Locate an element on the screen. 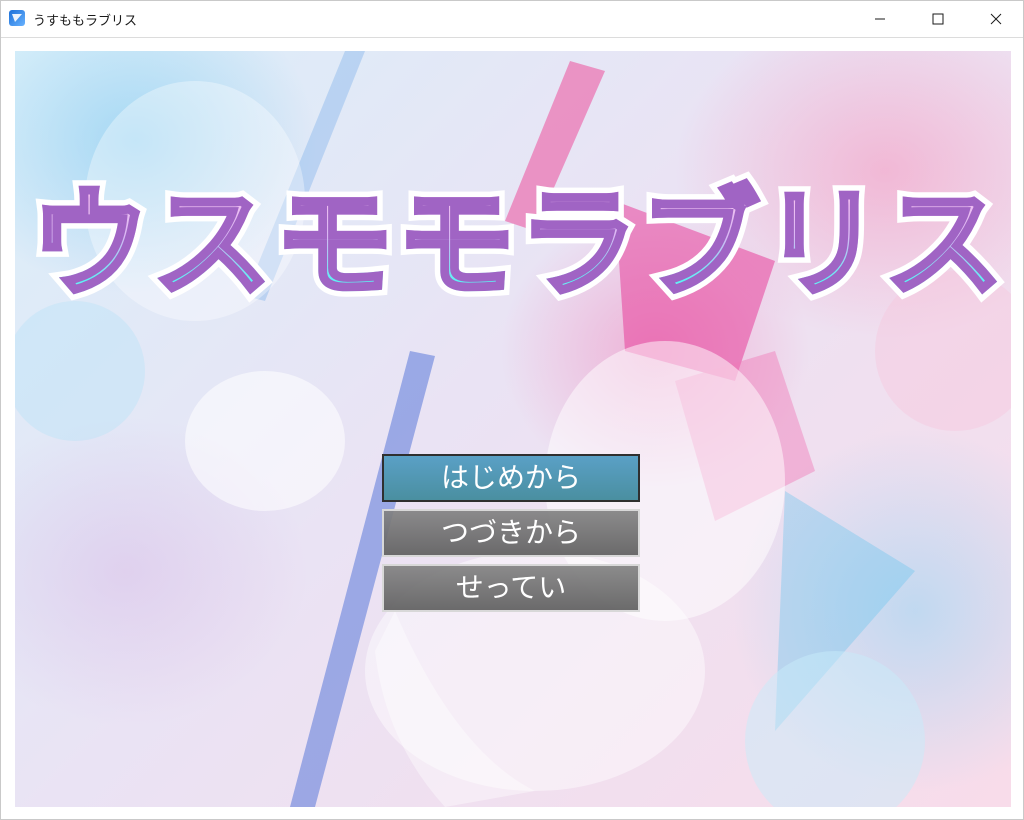 The width and height of the screenshot is (1024, 820). title-menu: はじめから つづきから せってい is located at coordinates (513, 536).